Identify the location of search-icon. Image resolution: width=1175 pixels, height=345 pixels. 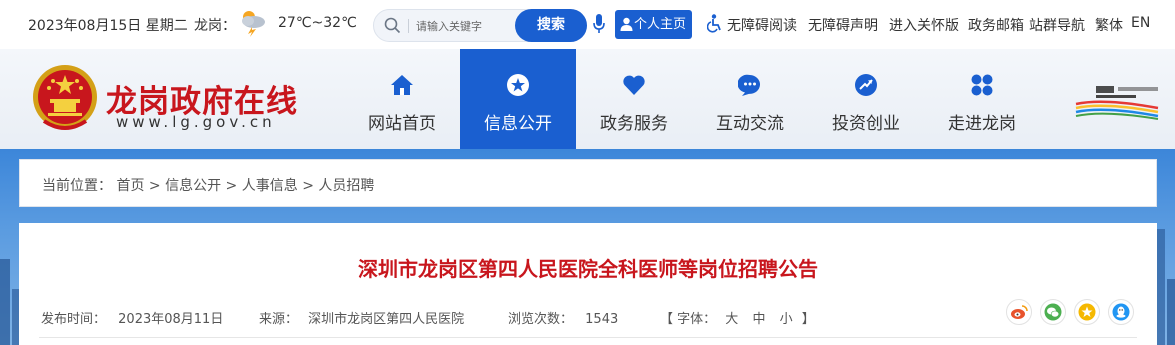
(392, 25).